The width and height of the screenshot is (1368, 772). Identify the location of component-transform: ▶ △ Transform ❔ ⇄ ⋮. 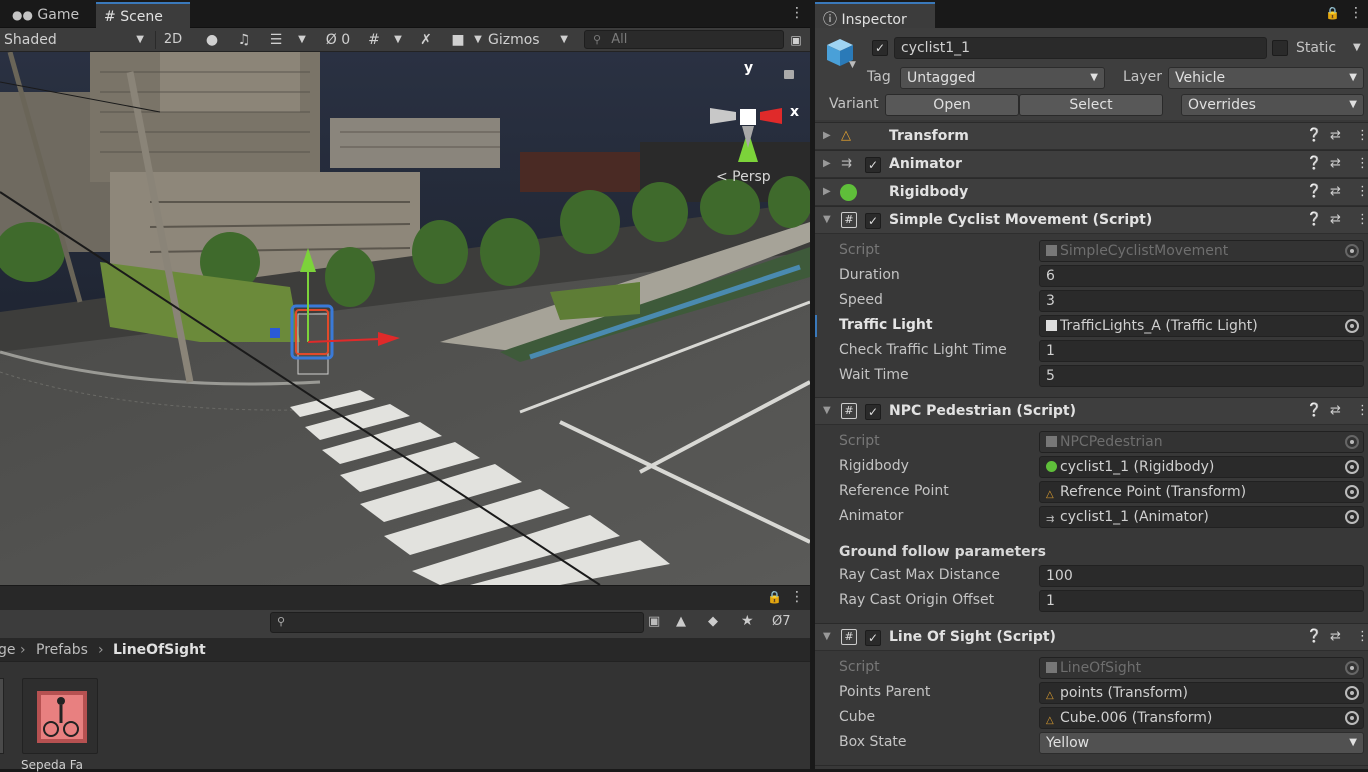
(1091, 136).